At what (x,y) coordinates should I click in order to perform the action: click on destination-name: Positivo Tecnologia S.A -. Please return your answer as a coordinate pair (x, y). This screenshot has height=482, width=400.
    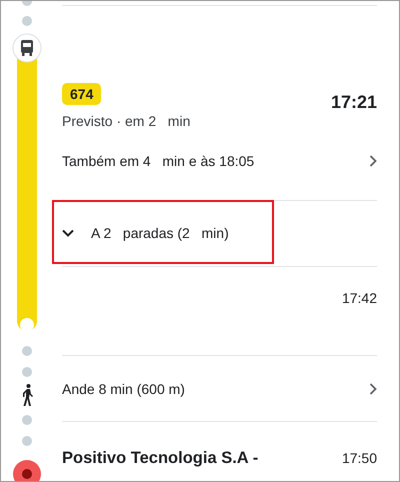
    Looking at the image, I should click on (160, 458).